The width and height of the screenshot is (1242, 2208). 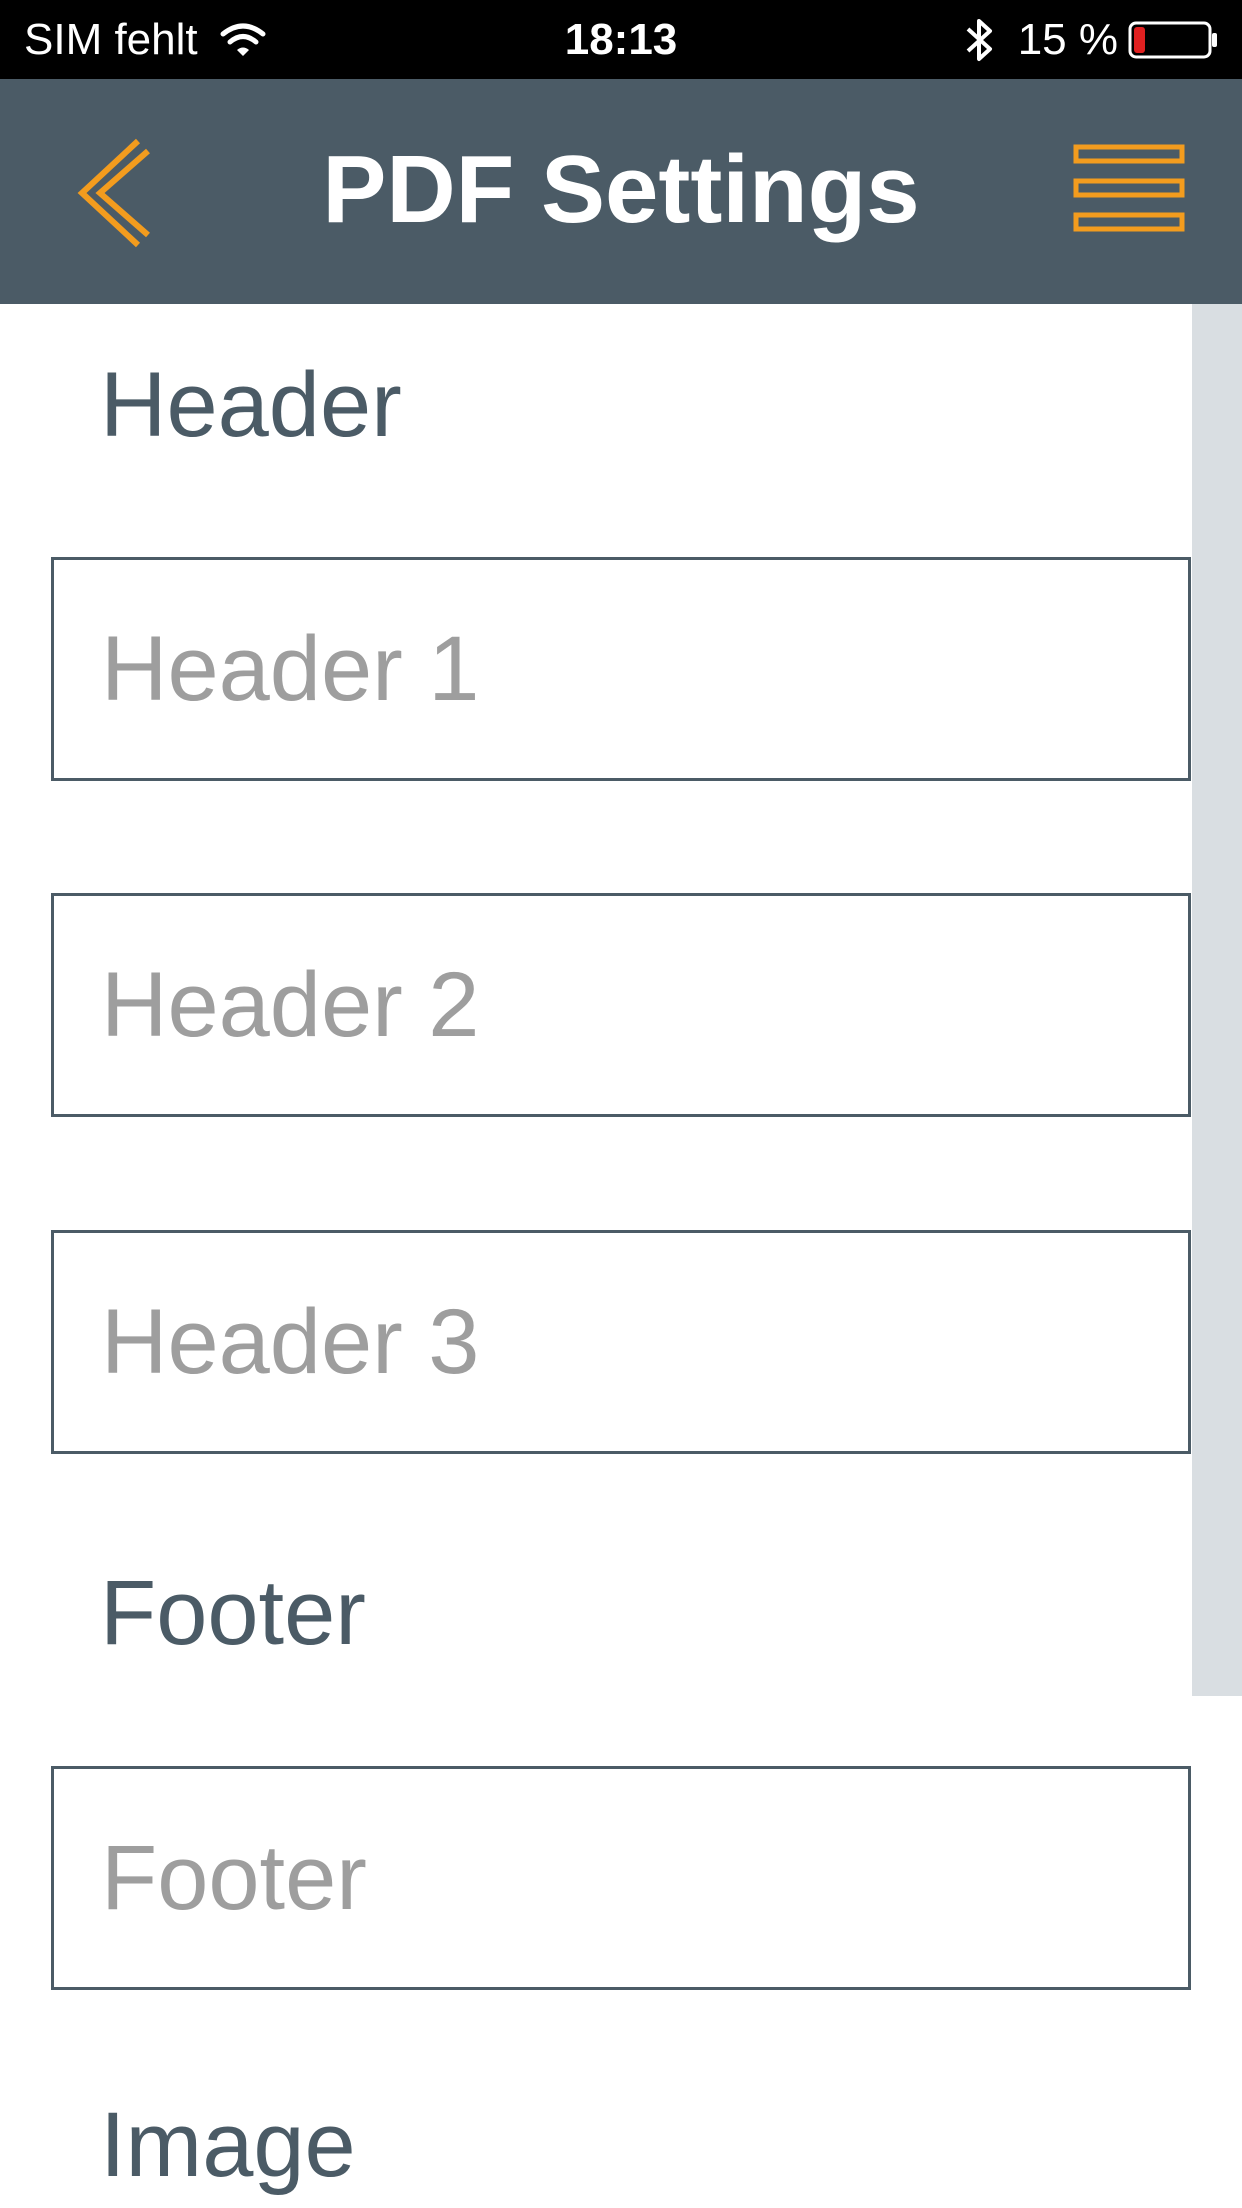 What do you see at coordinates (621, 39) in the screenshot?
I see `status-bar: SIM fehlt 18:13 15 %` at bounding box center [621, 39].